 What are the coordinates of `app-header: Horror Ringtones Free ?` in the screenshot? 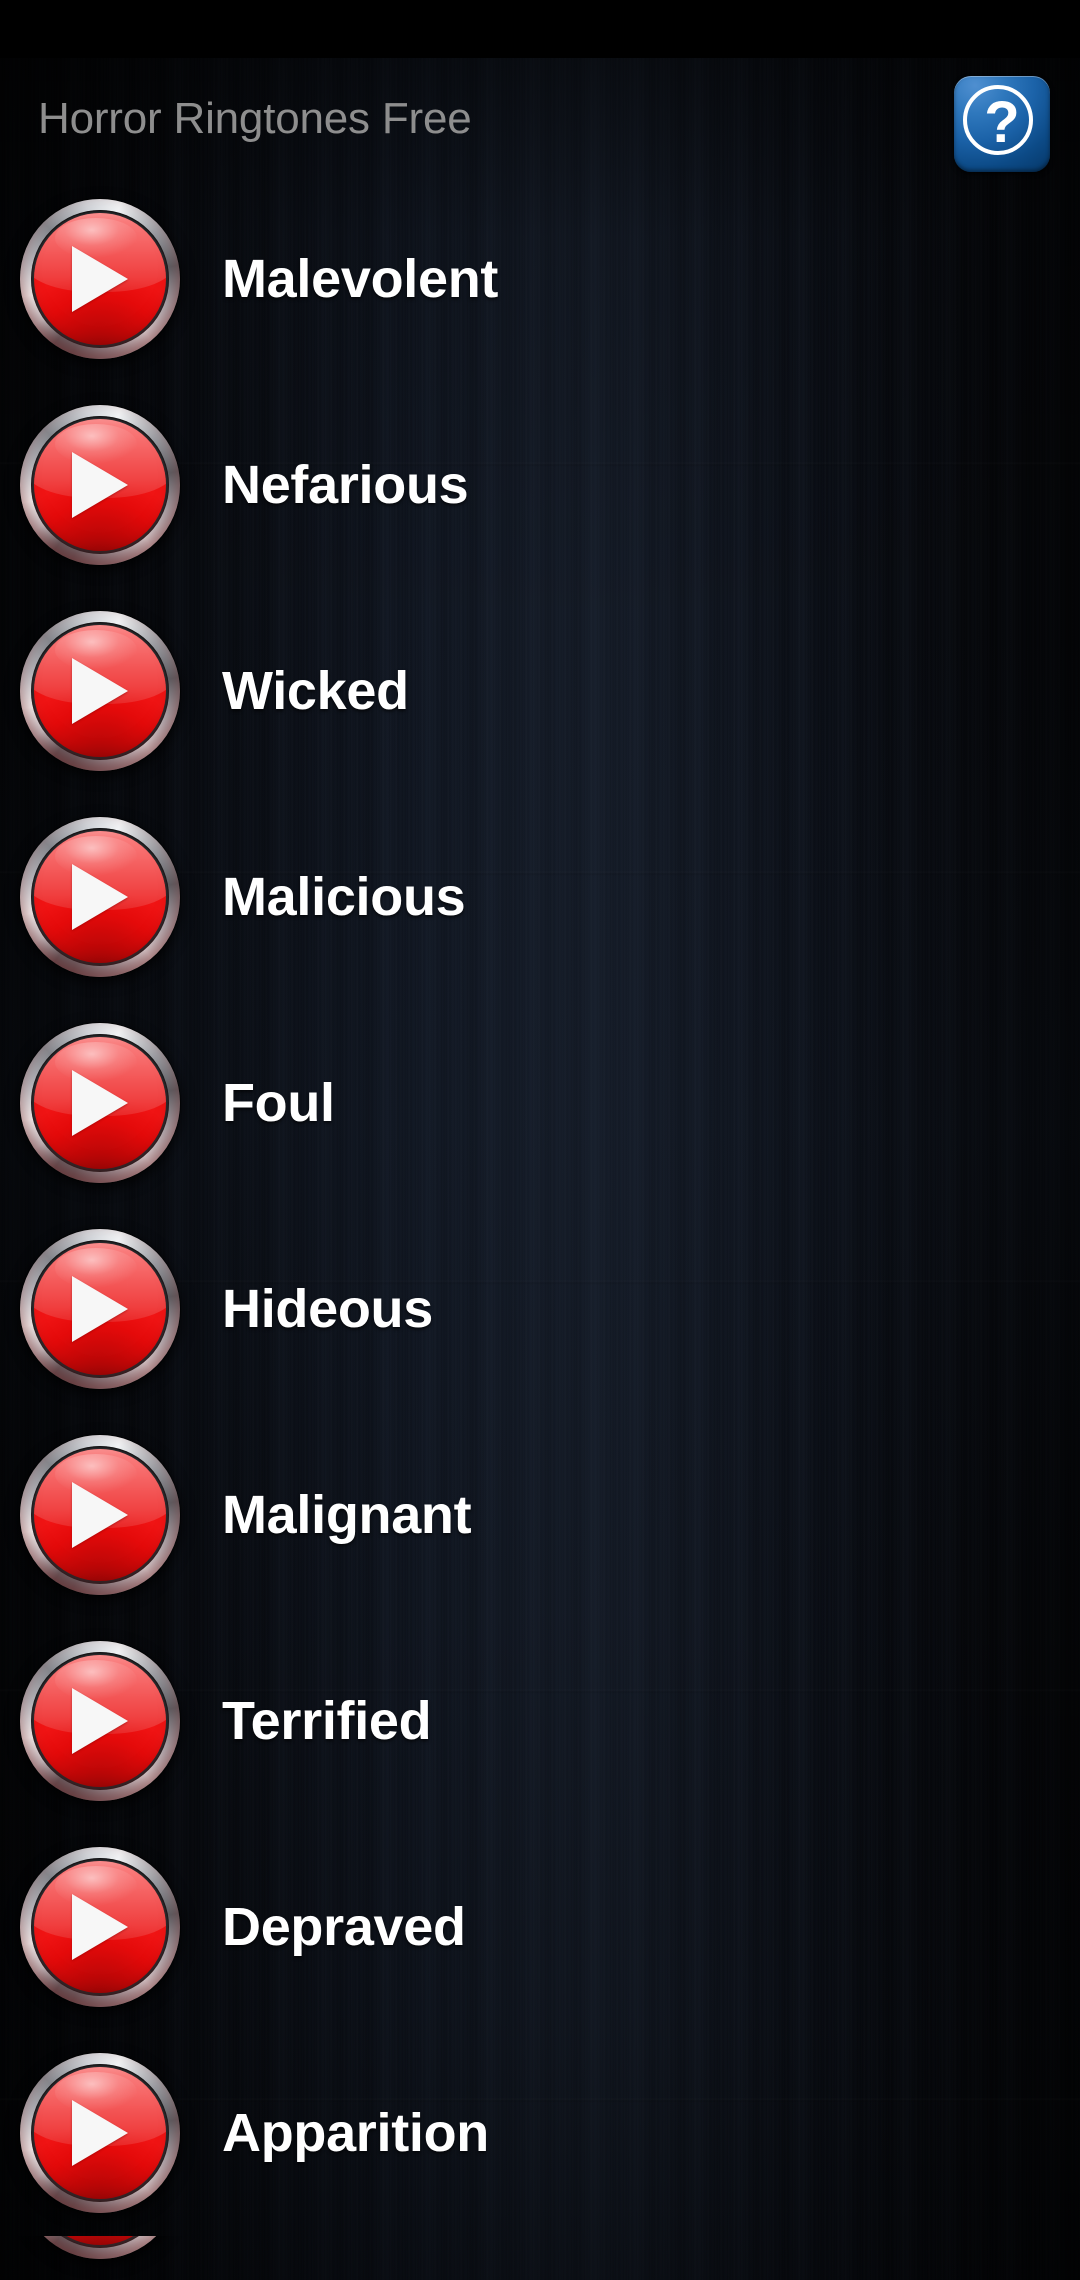 It's located at (540, 117).